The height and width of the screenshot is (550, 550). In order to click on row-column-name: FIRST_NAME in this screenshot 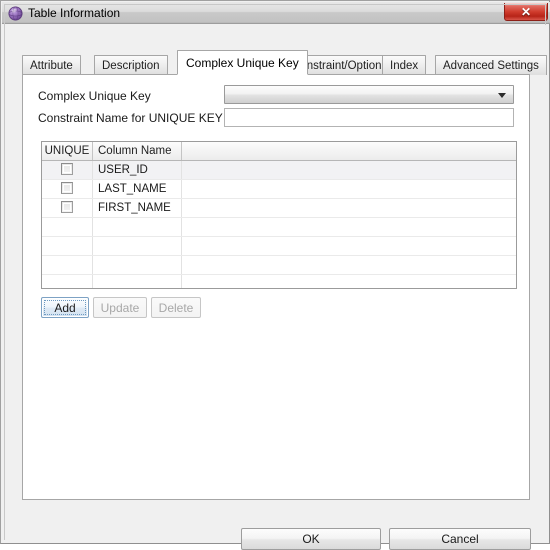, I will do `click(137, 208)`.